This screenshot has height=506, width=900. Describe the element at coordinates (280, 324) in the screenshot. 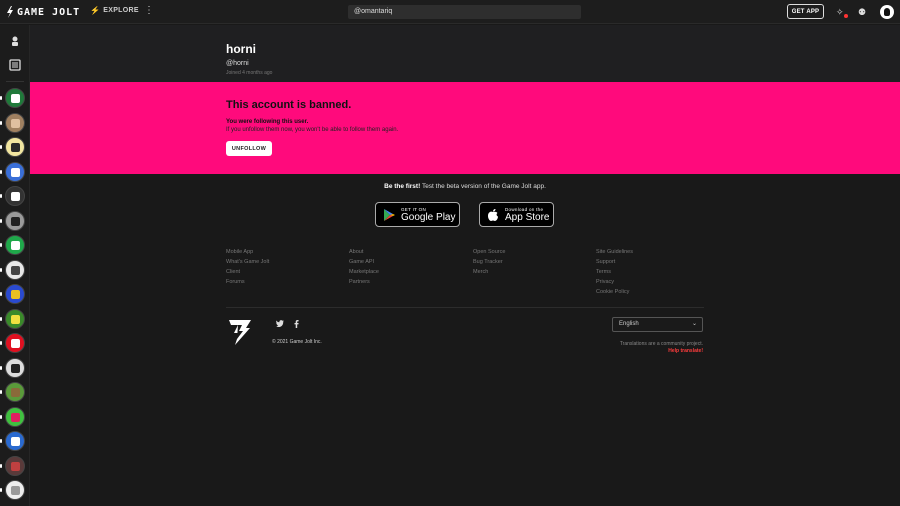

I see `twitter-icon` at that location.